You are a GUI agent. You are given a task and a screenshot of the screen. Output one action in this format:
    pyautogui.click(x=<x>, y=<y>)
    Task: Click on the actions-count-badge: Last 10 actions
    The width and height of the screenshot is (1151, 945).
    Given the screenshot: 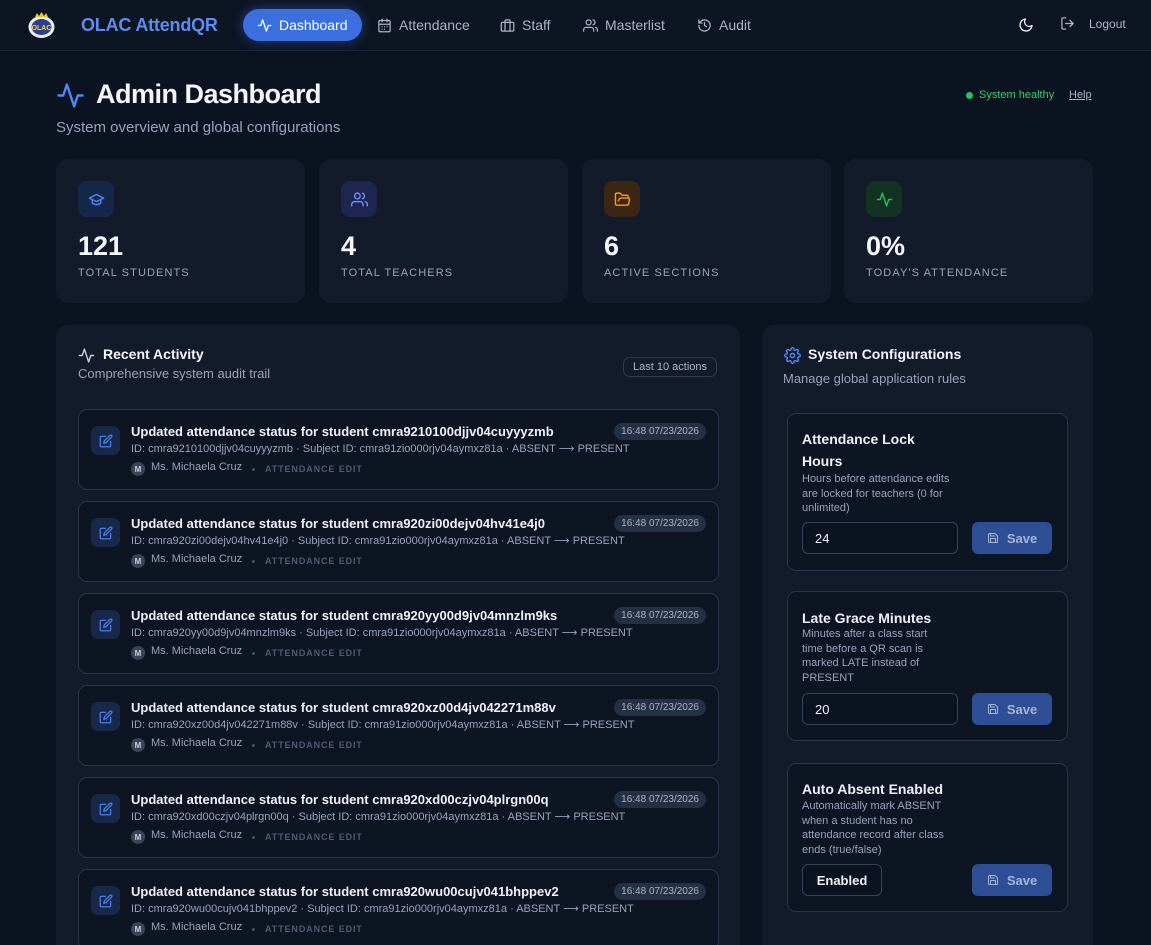 What is the action you would take?
    pyautogui.click(x=670, y=367)
    